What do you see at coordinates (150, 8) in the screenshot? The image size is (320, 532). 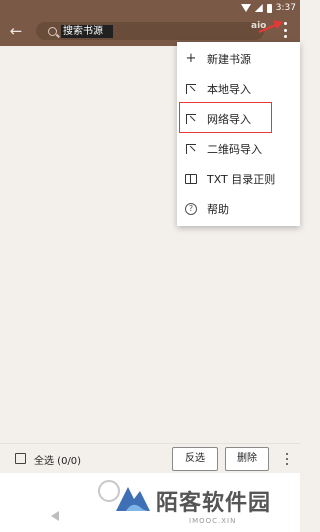 I see `status-bar: 3:37` at bounding box center [150, 8].